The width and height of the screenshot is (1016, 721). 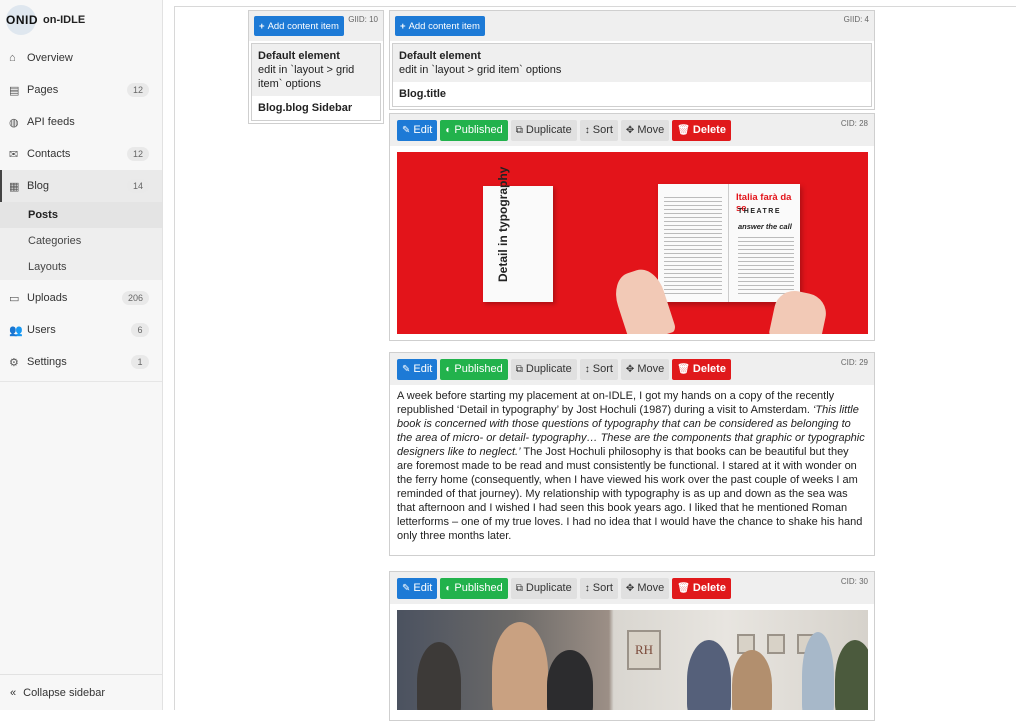 I want to click on sidebar-item-label: Uploads, so click(x=47, y=298).